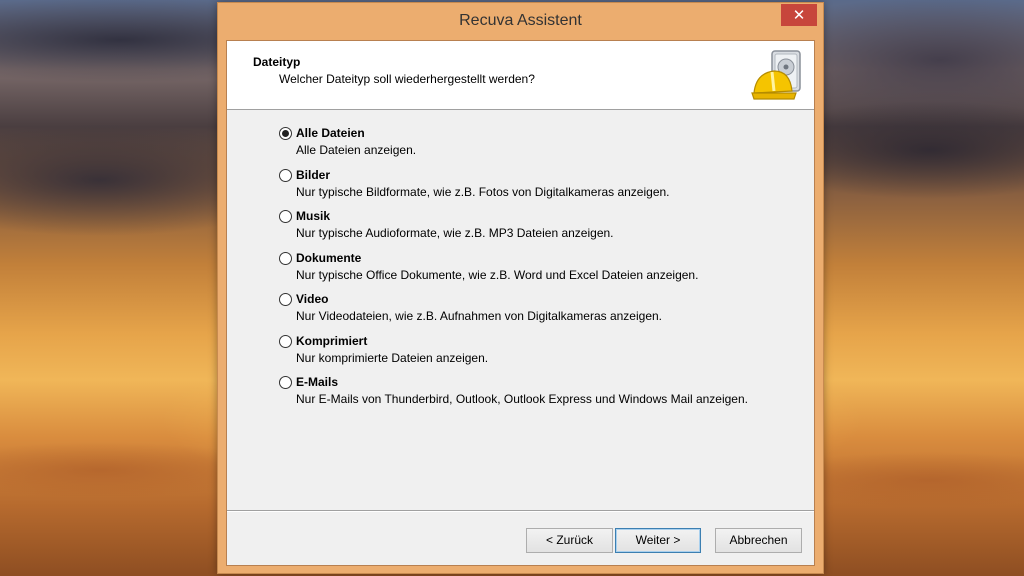 This screenshot has width=1024, height=576. Describe the element at coordinates (312, 299) in the screenshot. I see `option-label: Video` at that location.